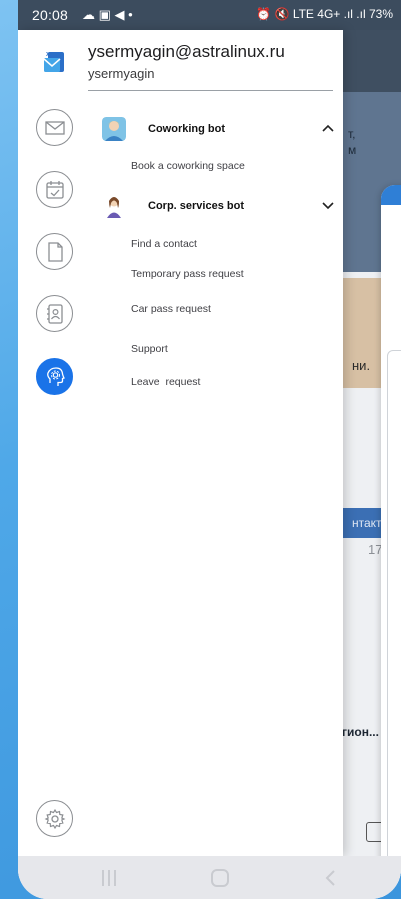 The height and width of the screenshot is (899, 401). What do you see at coordinates (121, 73) in the screenshot?
I see `account-username: ysermyagin` at bounding box center [121, 73].